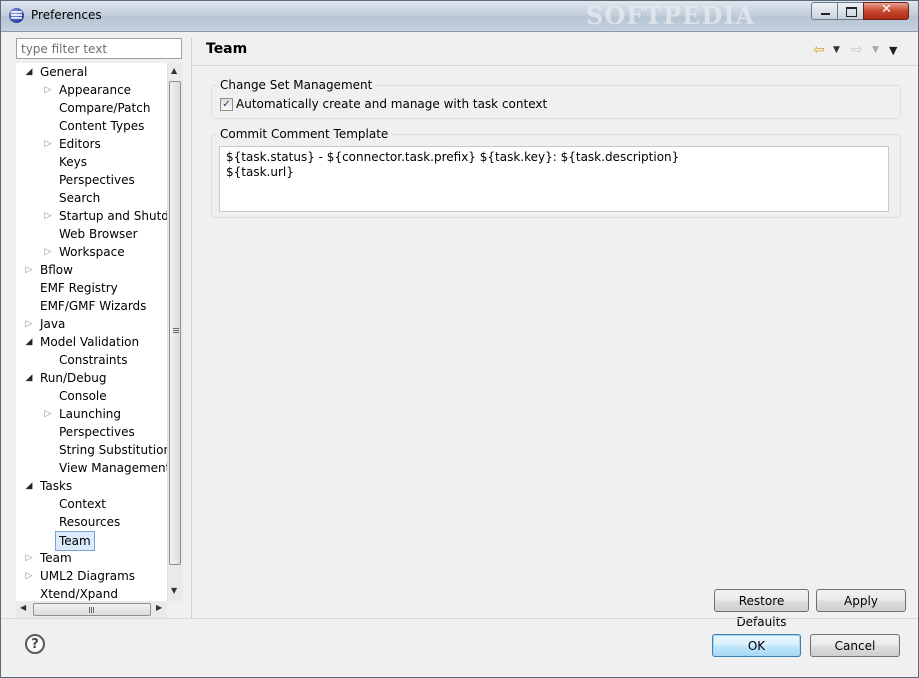  What do you see at coordinates (99, 234) in the screenshot?
I see `tree-item: Web Browser` at bounding box center [99, 234].